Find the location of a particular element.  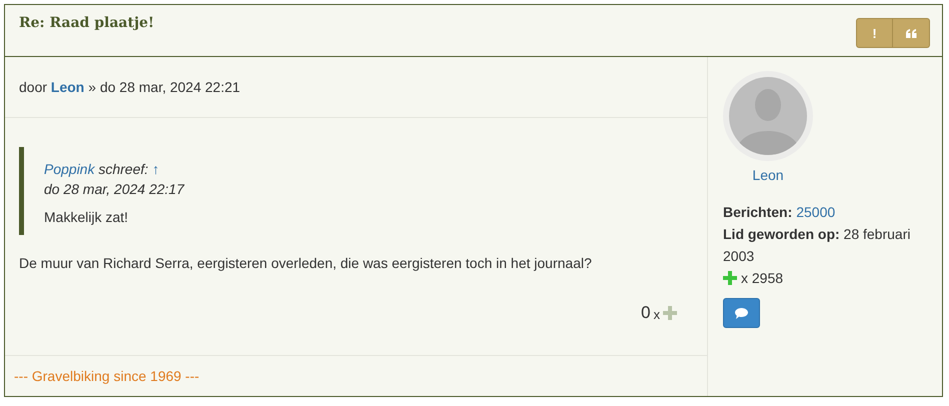

like-icon is located at coordinates (670, 313).